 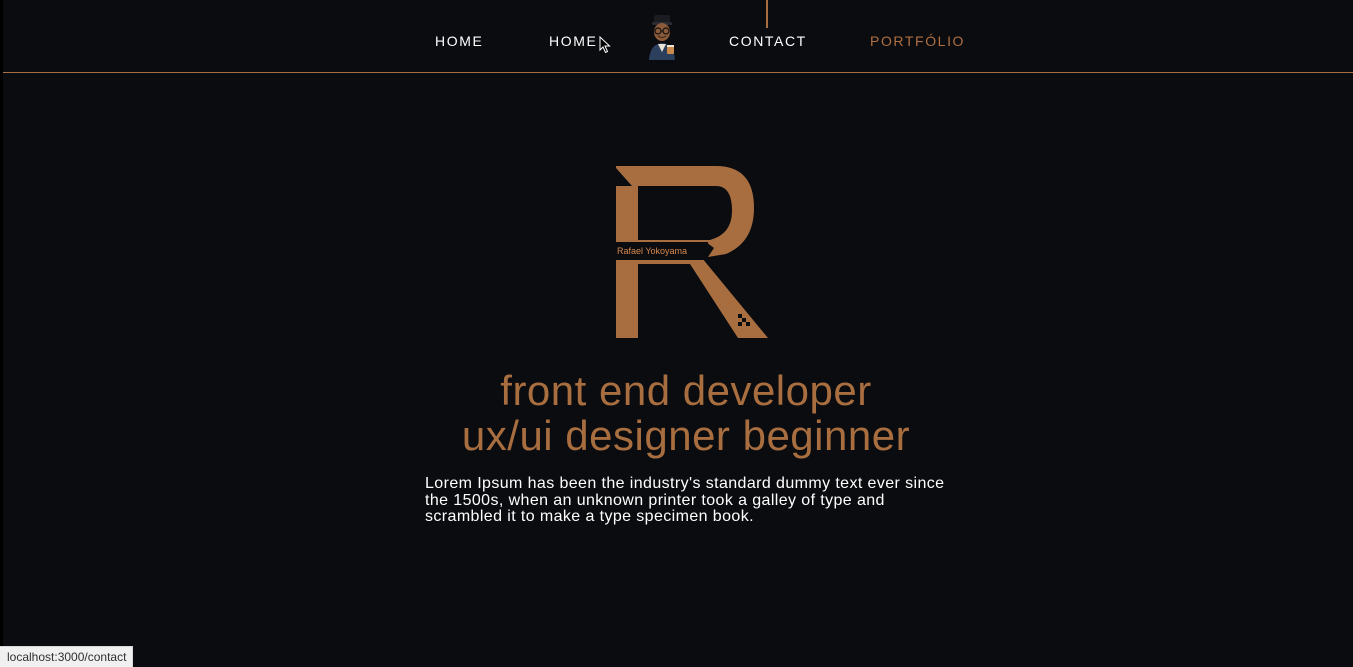 I want to click on navbar: HOME HOME CONTACT PORTFÓLIO, so click(x=678, y=36).